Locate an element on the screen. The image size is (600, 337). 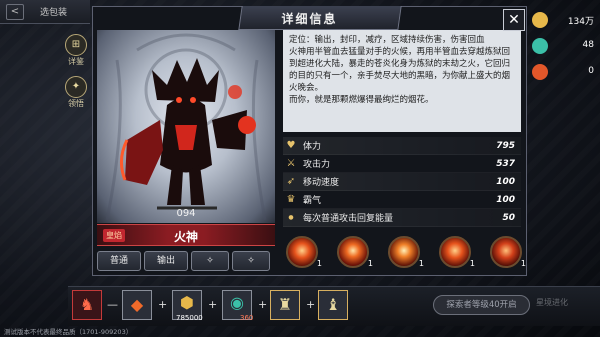
character-number: 094 is located at coordinates (186, 213).